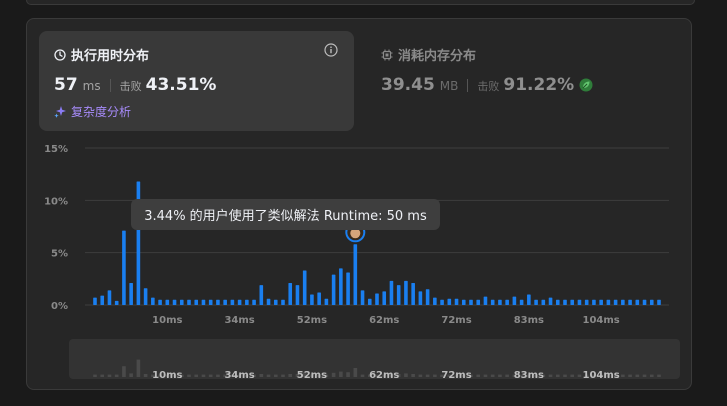 The image size is (727, 406). What do you see at coordinates (312, 320) in the screenshot?
I see `x-tick-label: 52ms` at bounding box center [312, 320].